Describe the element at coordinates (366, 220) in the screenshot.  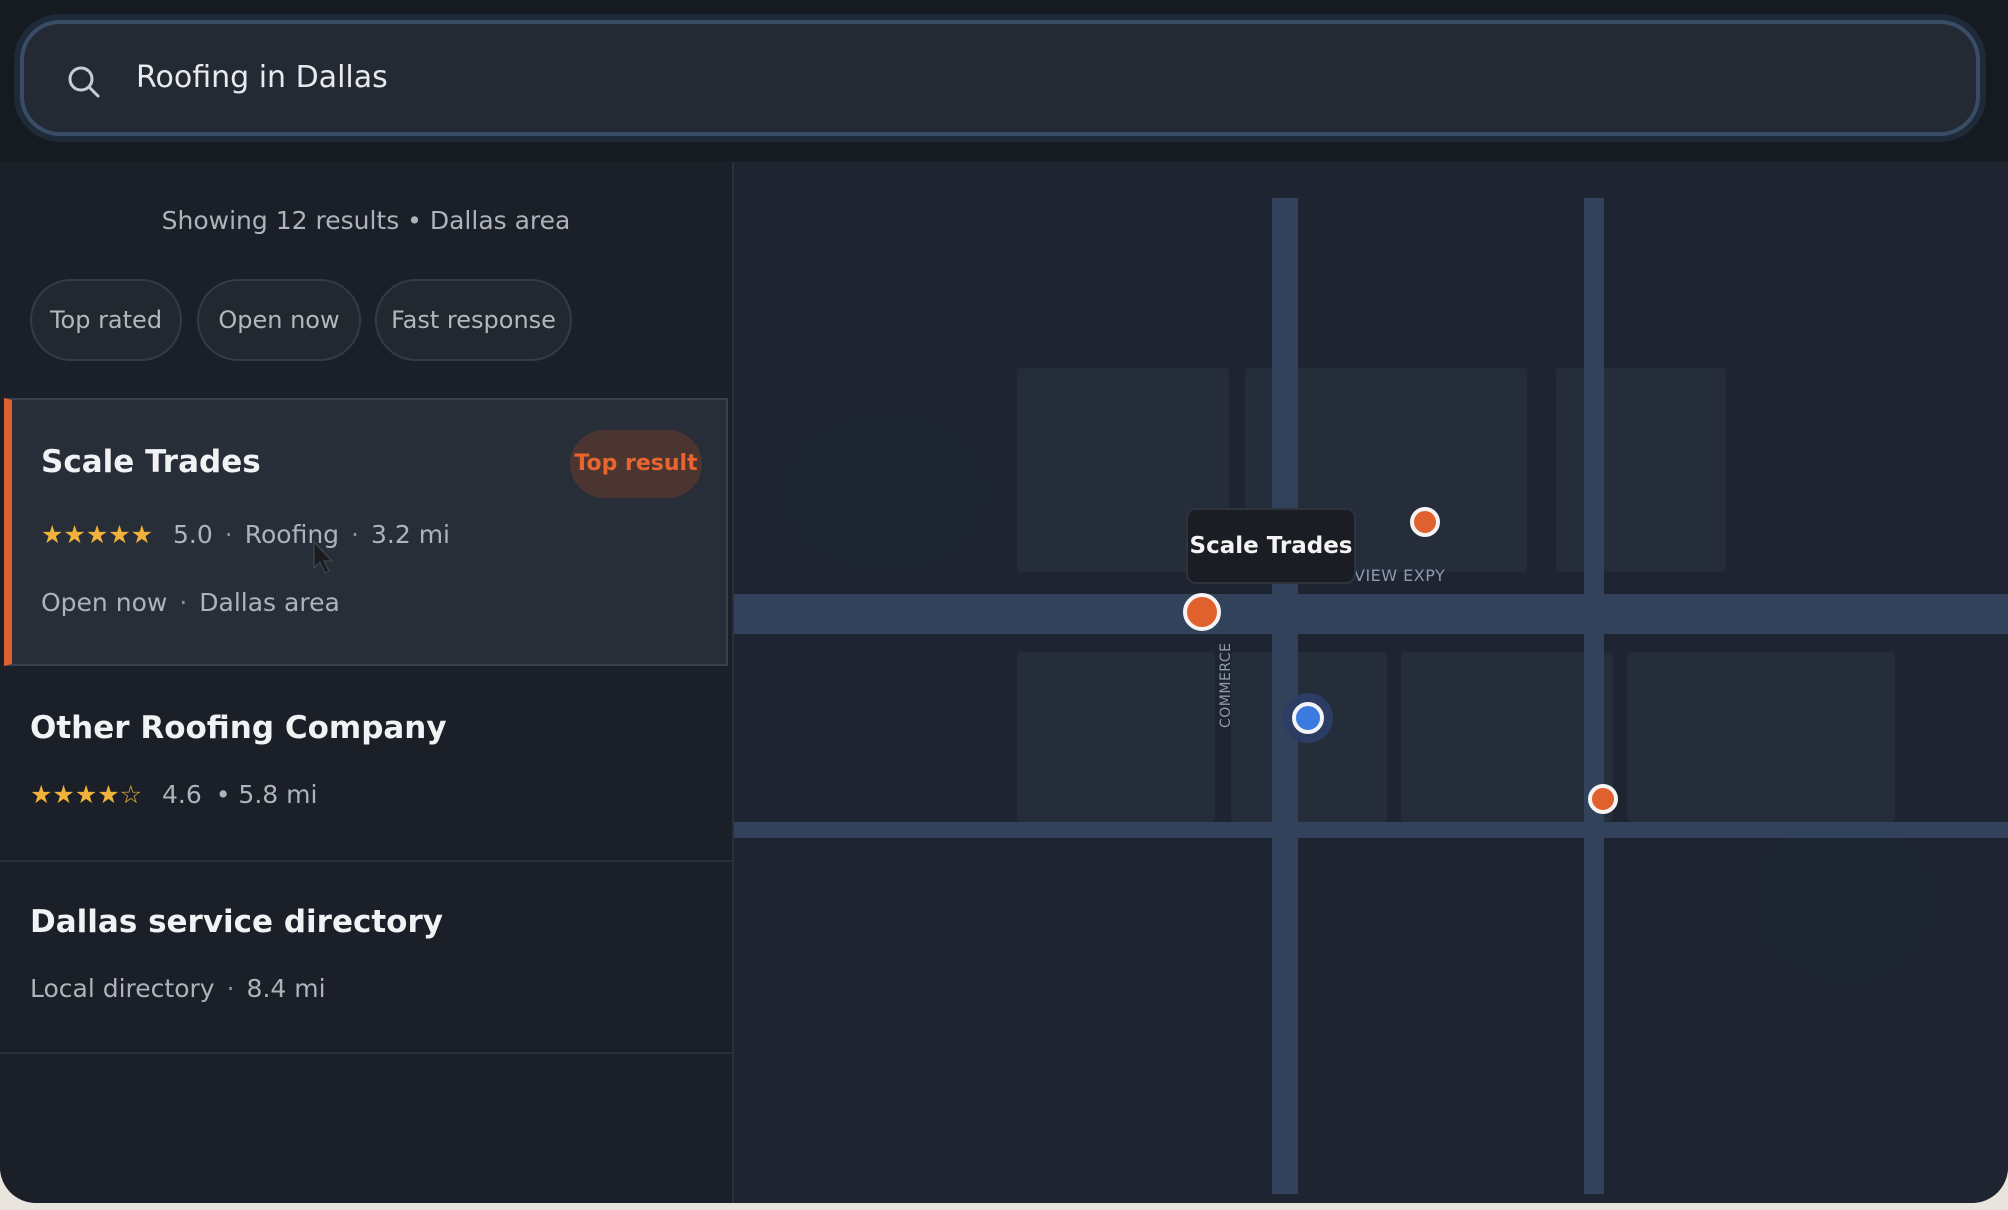
I see `results-summary: Showing 12 results • Dallas area` at that location.